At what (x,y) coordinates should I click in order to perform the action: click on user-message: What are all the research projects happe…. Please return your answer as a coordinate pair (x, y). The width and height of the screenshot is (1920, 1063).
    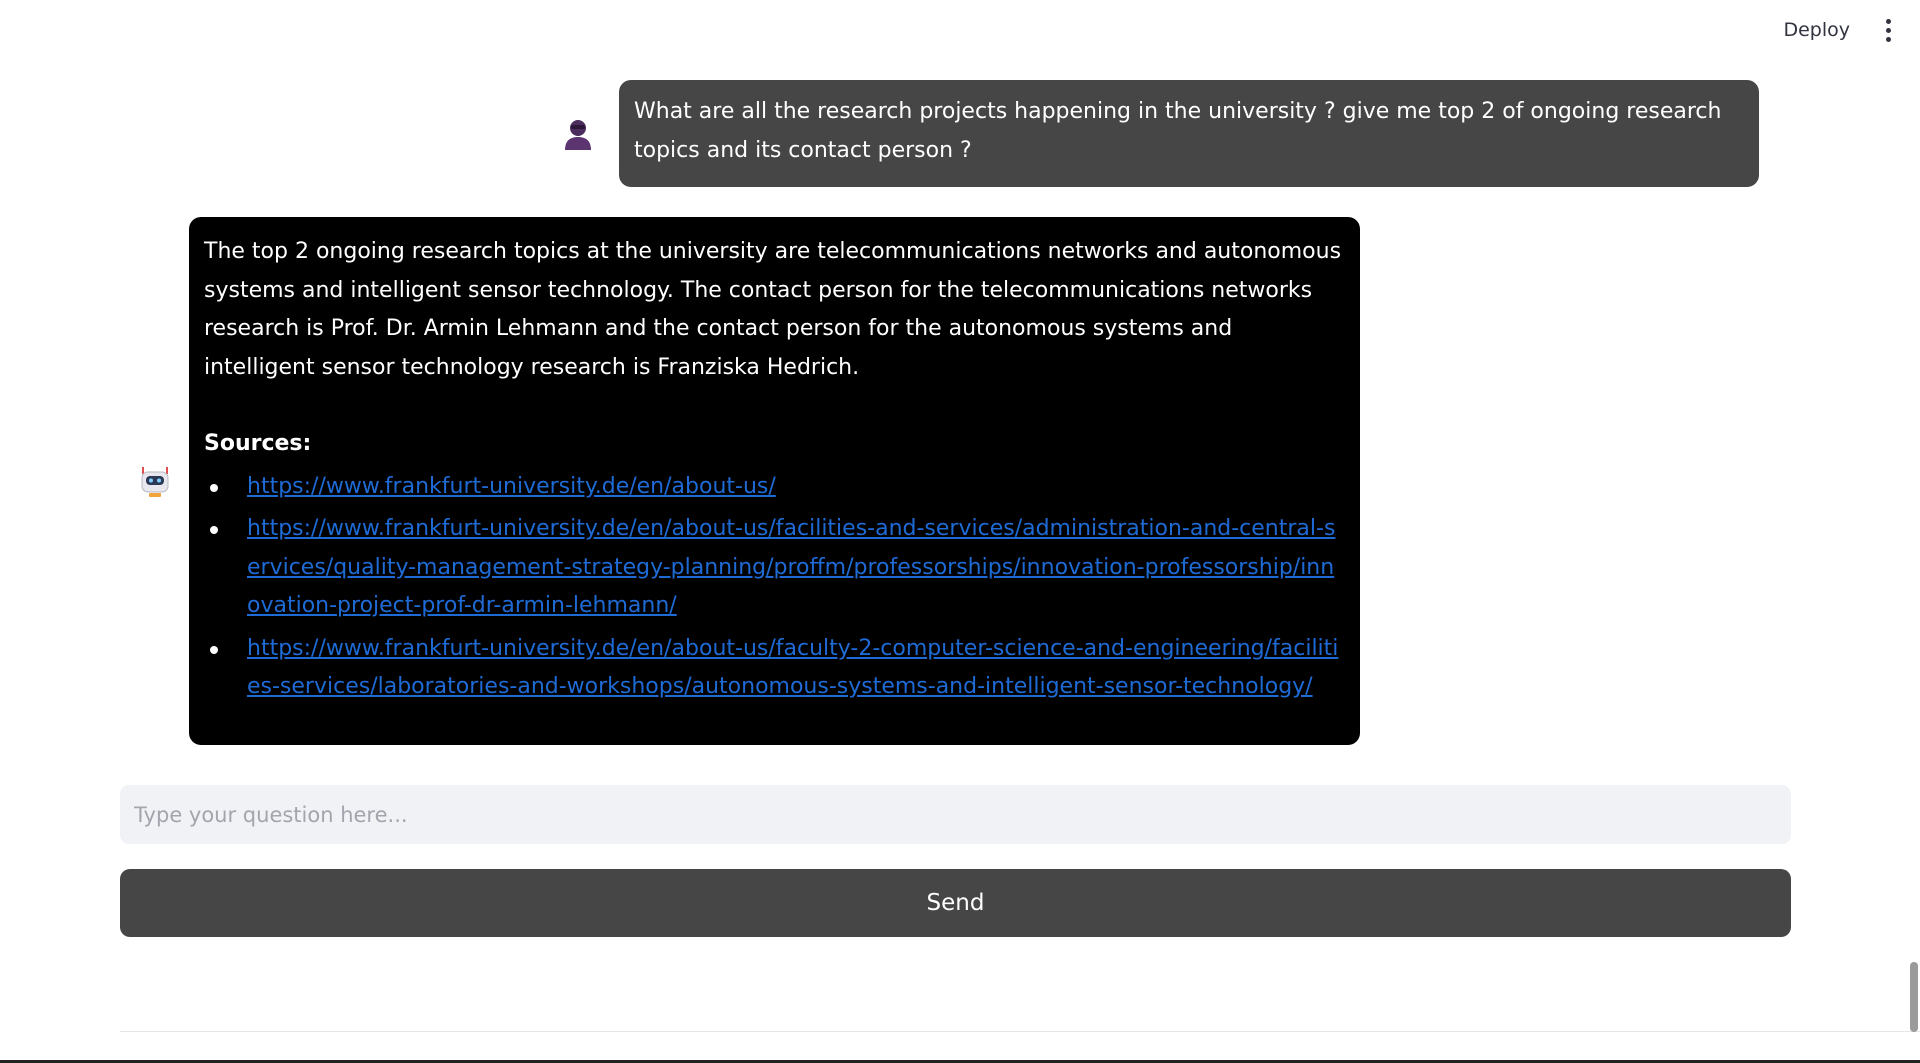
    Looking at the image, I should click on (1175, 133).